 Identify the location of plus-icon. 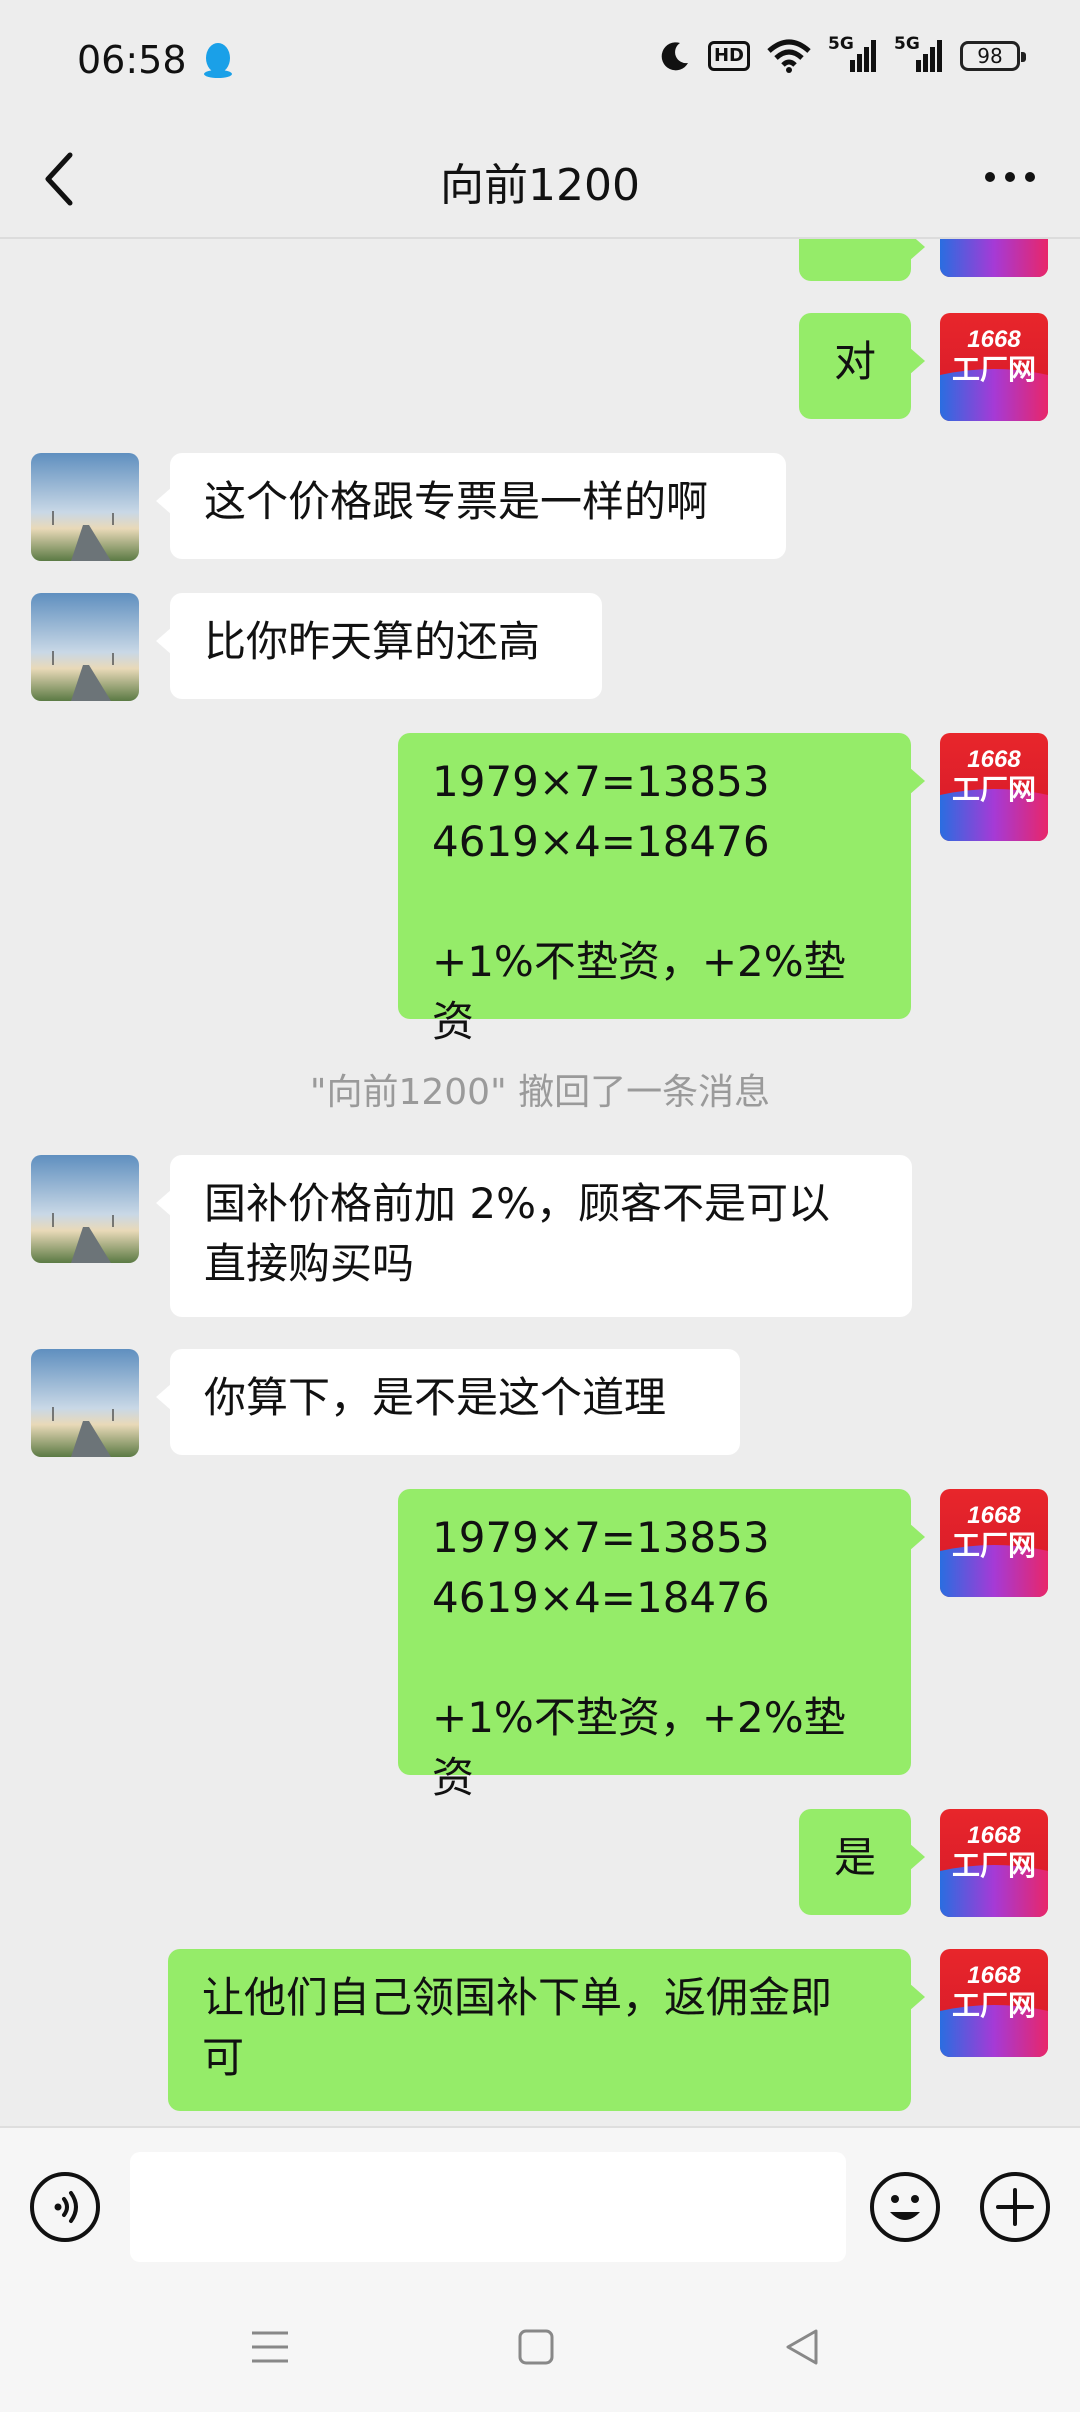
(1015, 2207).